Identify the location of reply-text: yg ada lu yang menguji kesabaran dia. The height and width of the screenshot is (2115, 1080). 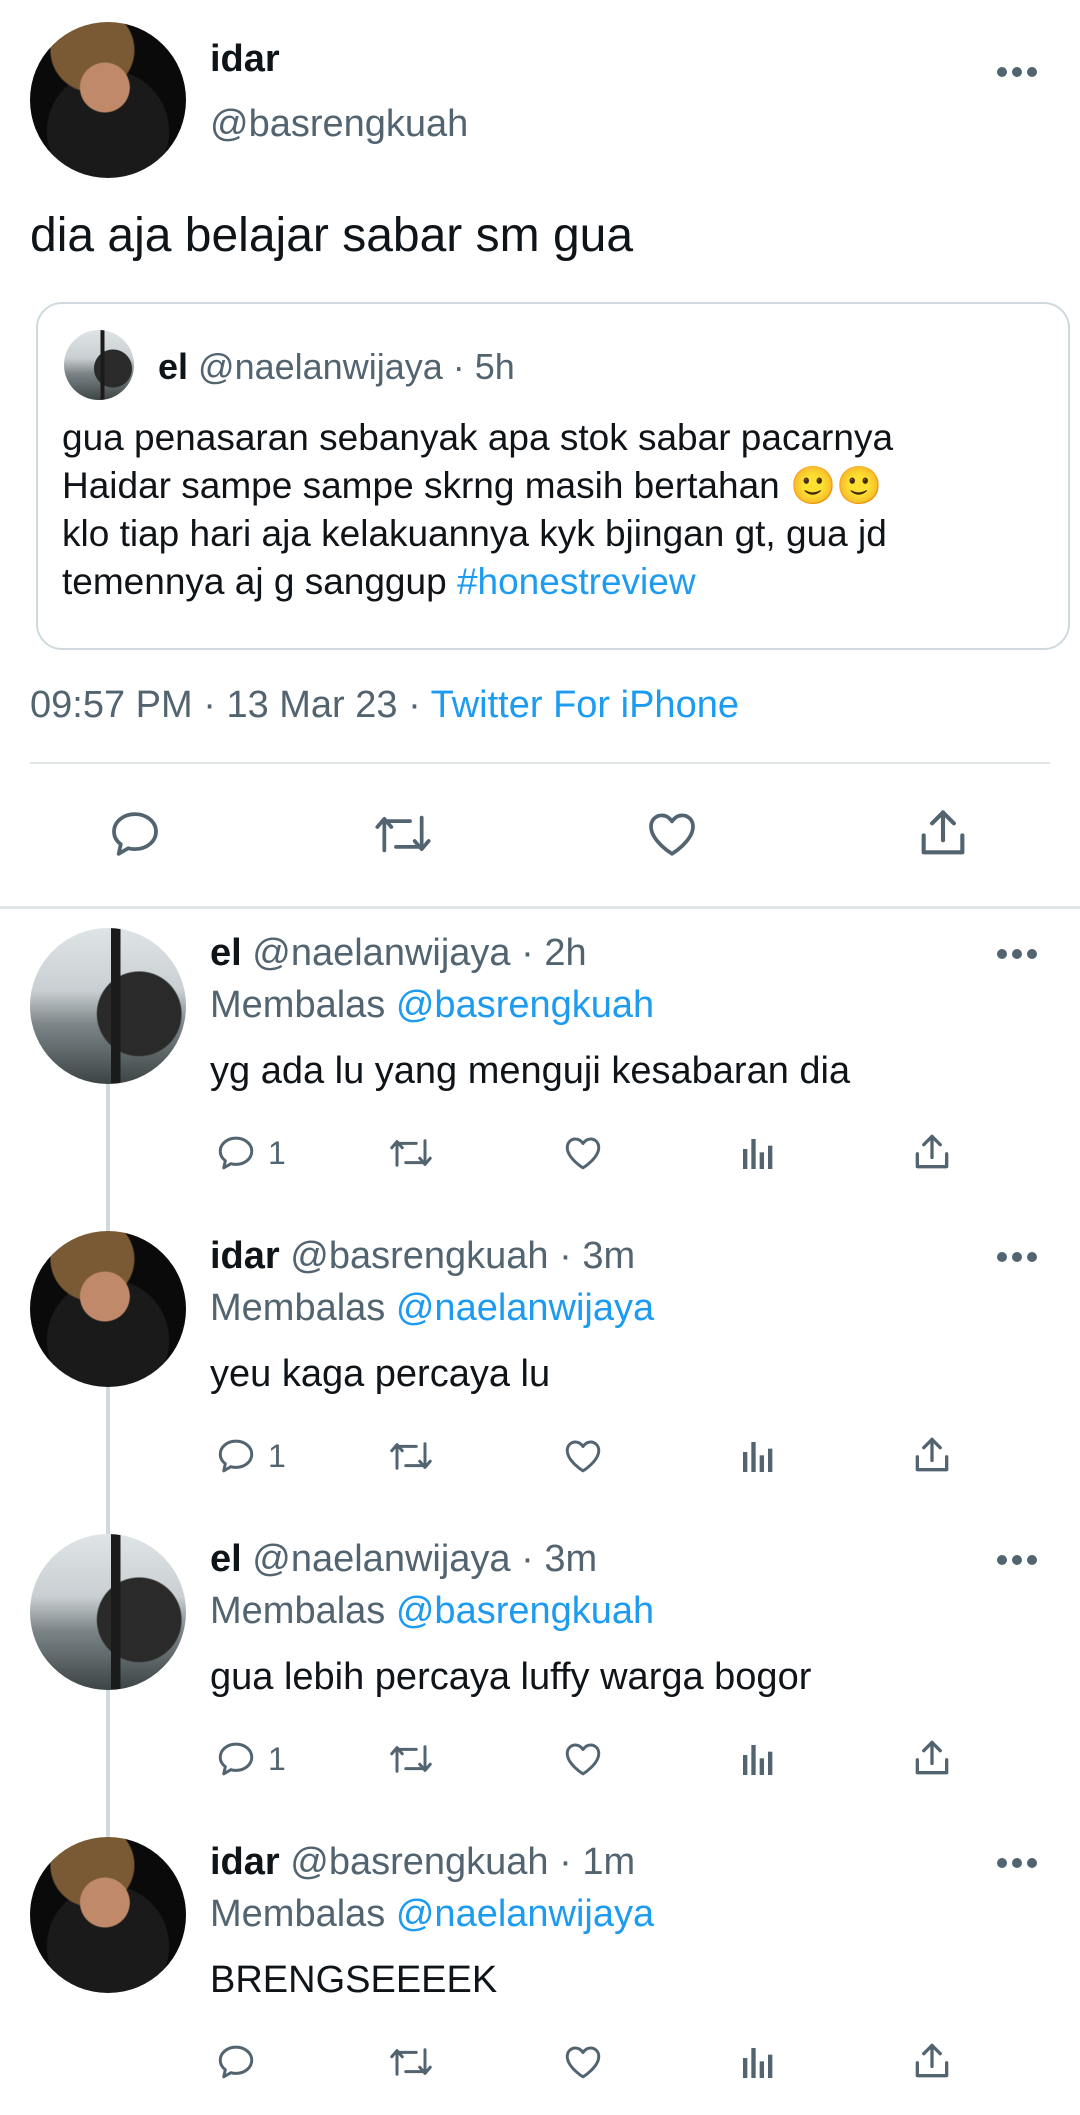
(530, 1071).